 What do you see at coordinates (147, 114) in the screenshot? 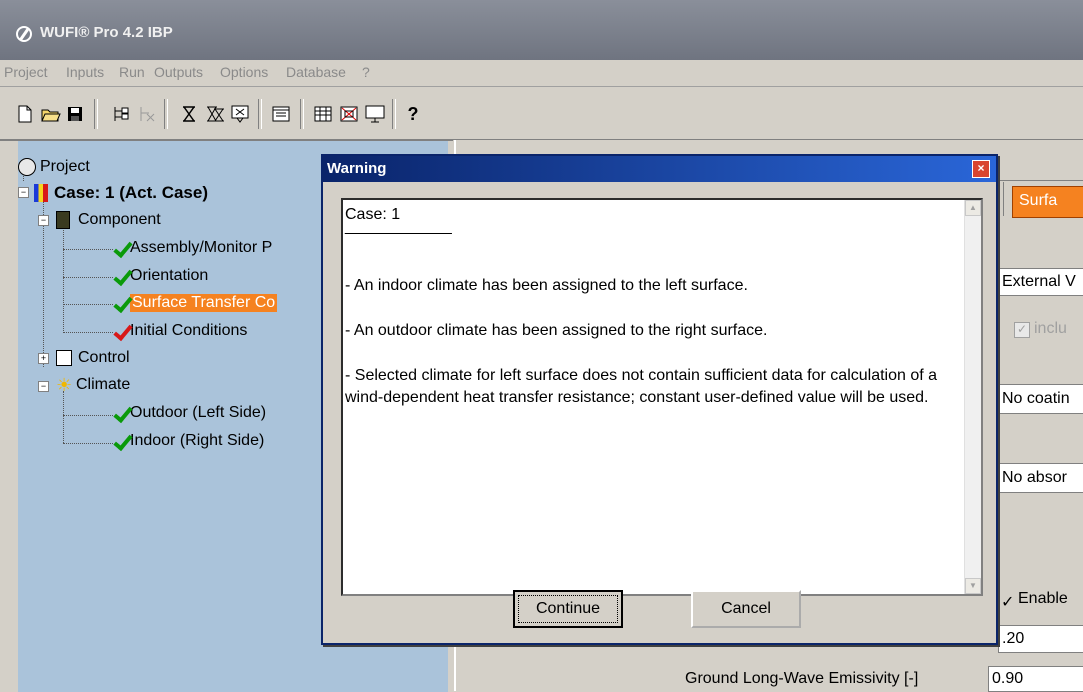
I see `delete-case-icon` at bounding box center [147, 114].